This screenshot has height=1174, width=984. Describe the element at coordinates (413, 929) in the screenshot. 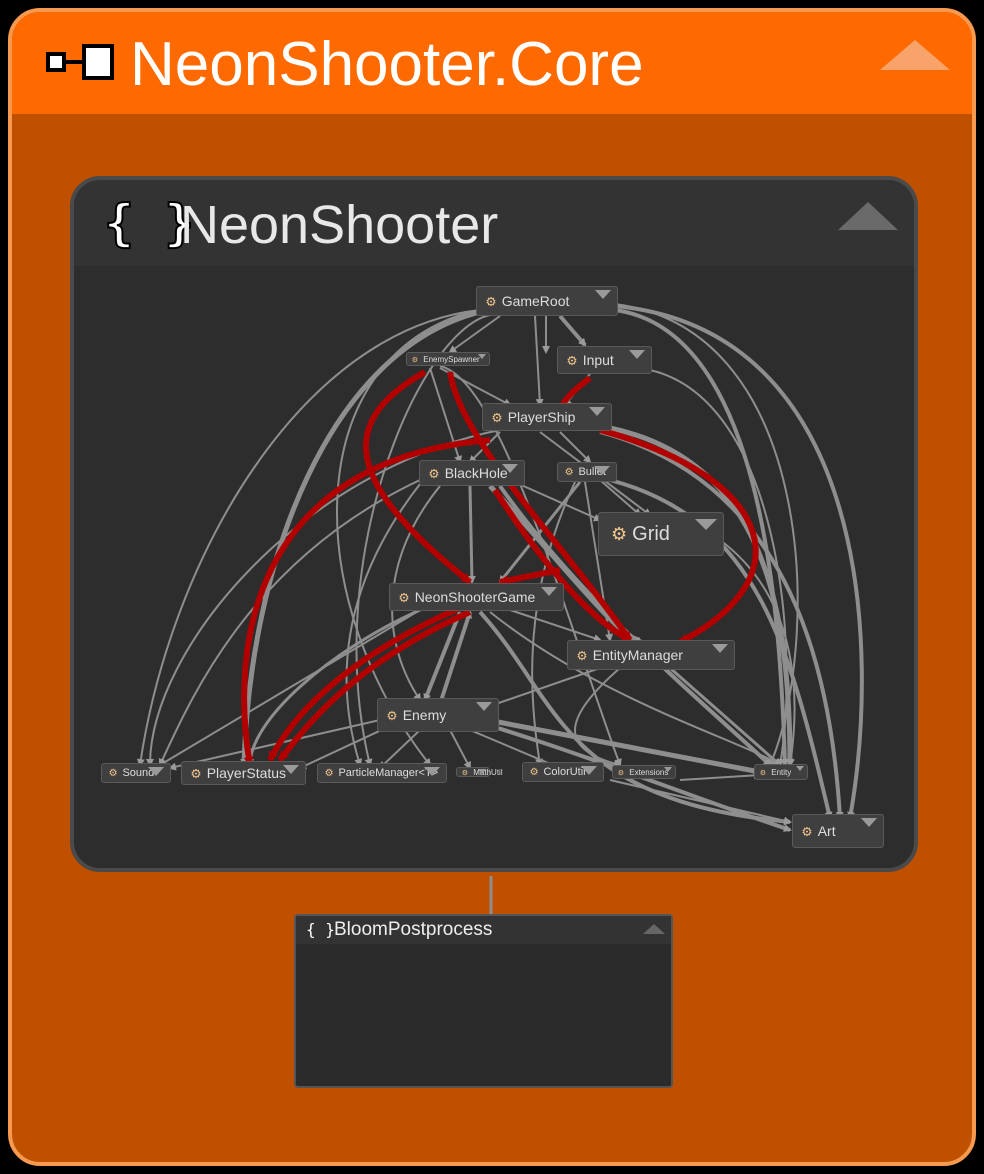

I see `namespace-title: BloomPostprocess` at that location.